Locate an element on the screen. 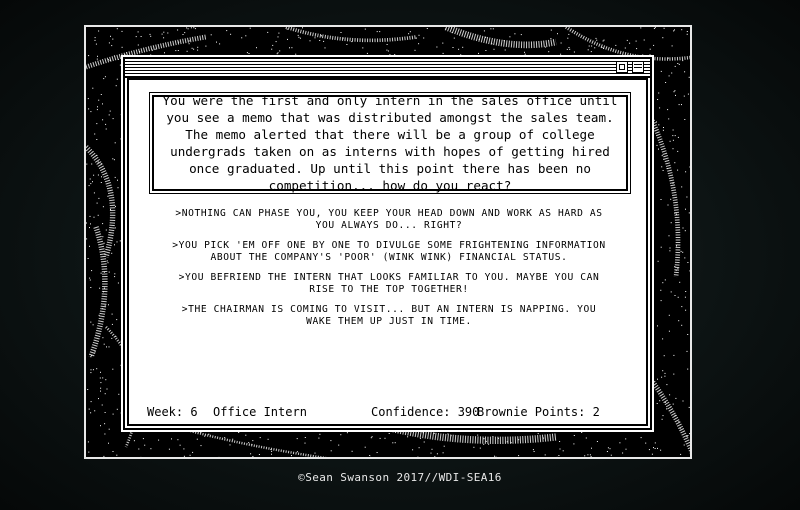  zoom-box-icon is located at coordinates (622, 67).